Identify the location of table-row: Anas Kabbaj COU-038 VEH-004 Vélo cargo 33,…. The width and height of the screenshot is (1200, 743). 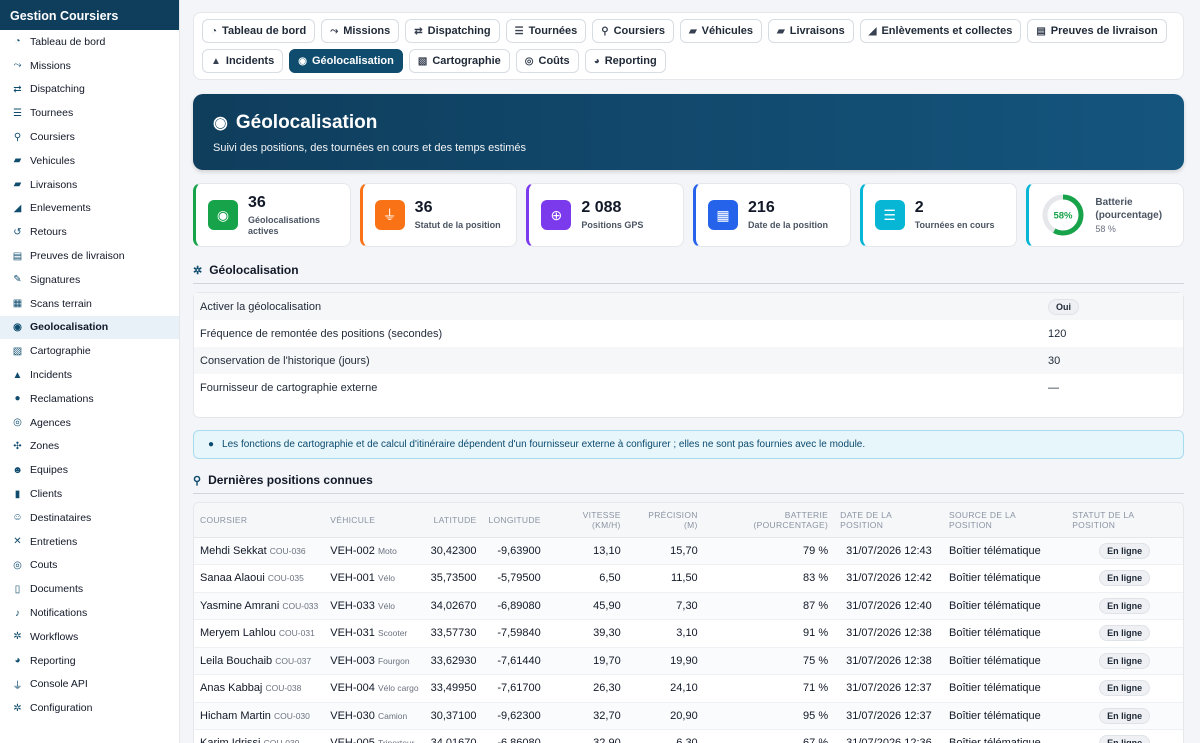
(688, 688).